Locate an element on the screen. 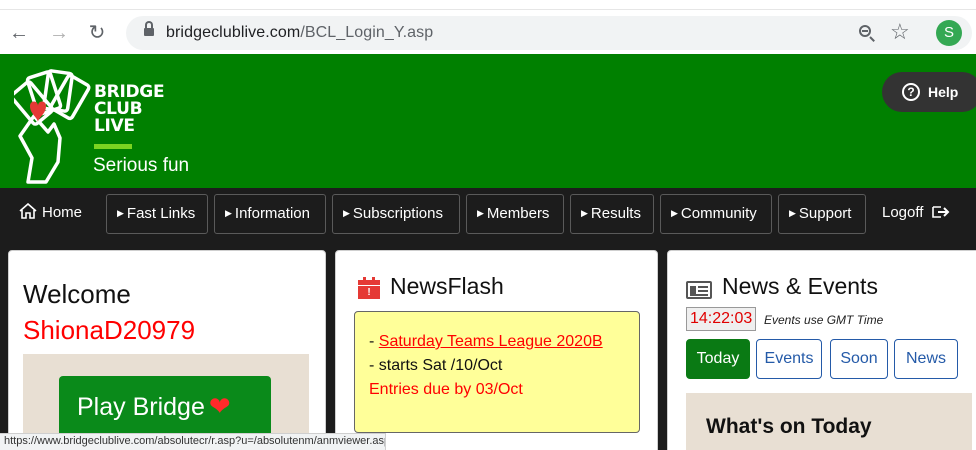 The width and height of the screenshot is (976, 450). tab-news: News is located at coordinates (926, 359).